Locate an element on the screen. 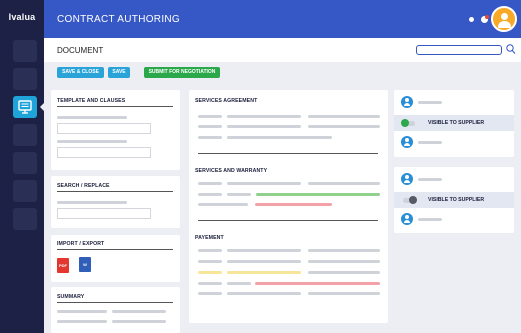  pdf-file-icon: PDF is located at coordinates (63, 265).